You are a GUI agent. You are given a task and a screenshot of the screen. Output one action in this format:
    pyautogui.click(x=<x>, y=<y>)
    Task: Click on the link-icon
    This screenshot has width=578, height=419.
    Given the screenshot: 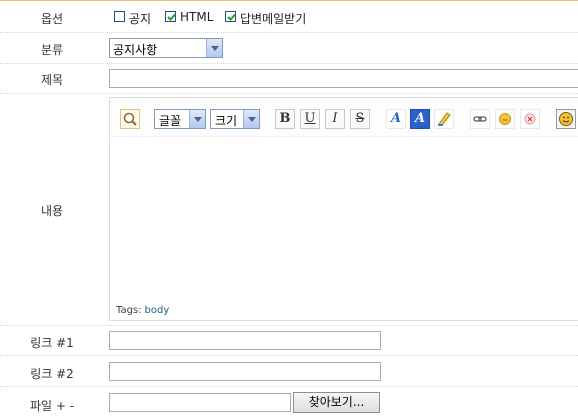 What is the action you would take?
    pyautogui.click(x=480, y=119)
    